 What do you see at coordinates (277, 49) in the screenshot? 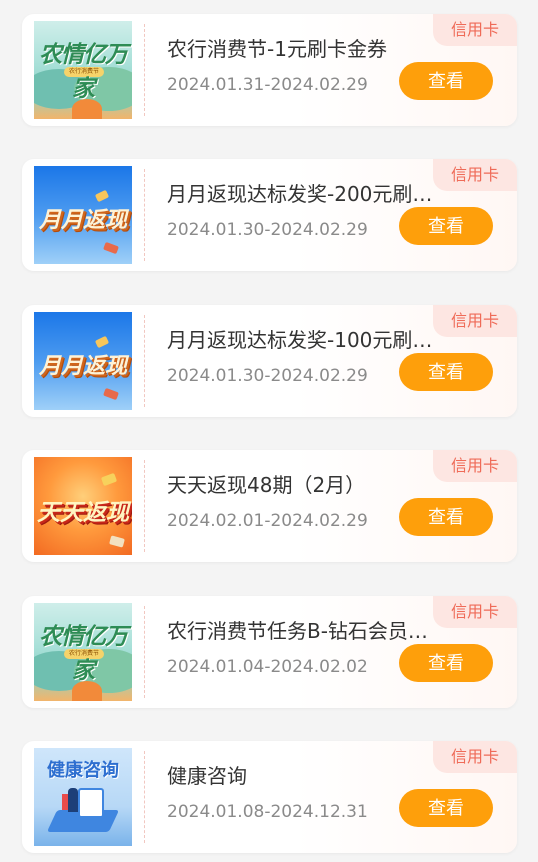
I see `activity-title: 农行消费节-1元刷卡金券` at bounding box center [277, 49].